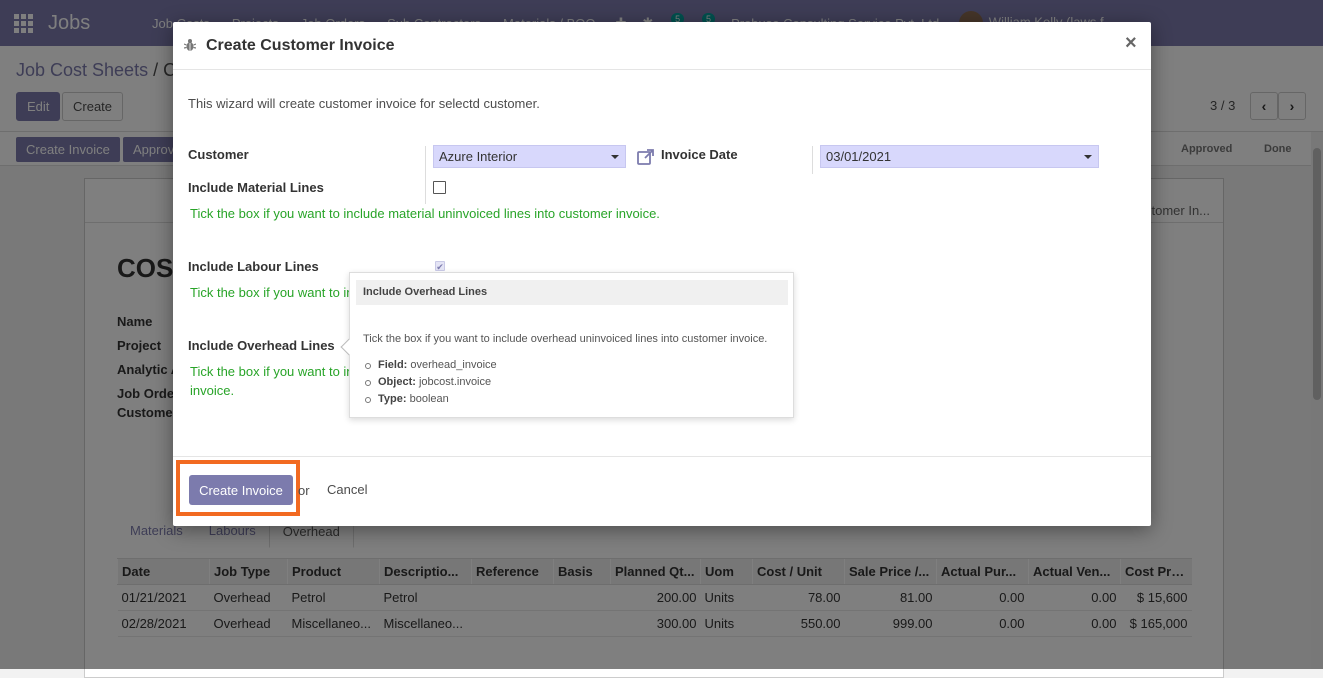 The height and width of the screenshot is (678, 1323). Describe the element at coordinates (272, 381) in the screenshot. I see `overhead-help-text: Tick the box if you want to in invoice.` at that location.